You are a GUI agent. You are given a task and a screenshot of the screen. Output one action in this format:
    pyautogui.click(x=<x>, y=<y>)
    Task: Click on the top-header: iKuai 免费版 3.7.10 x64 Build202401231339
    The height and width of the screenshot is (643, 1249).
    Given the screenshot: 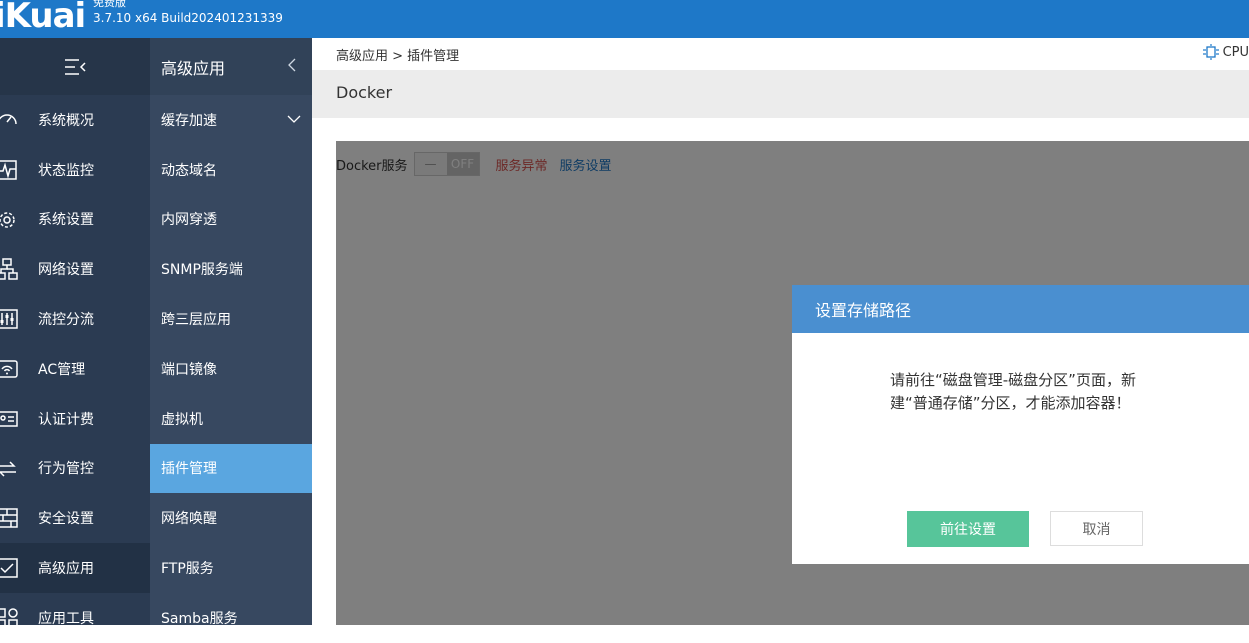 What is the action you would take?
    pyautogui.click(x=624, y=19)
    